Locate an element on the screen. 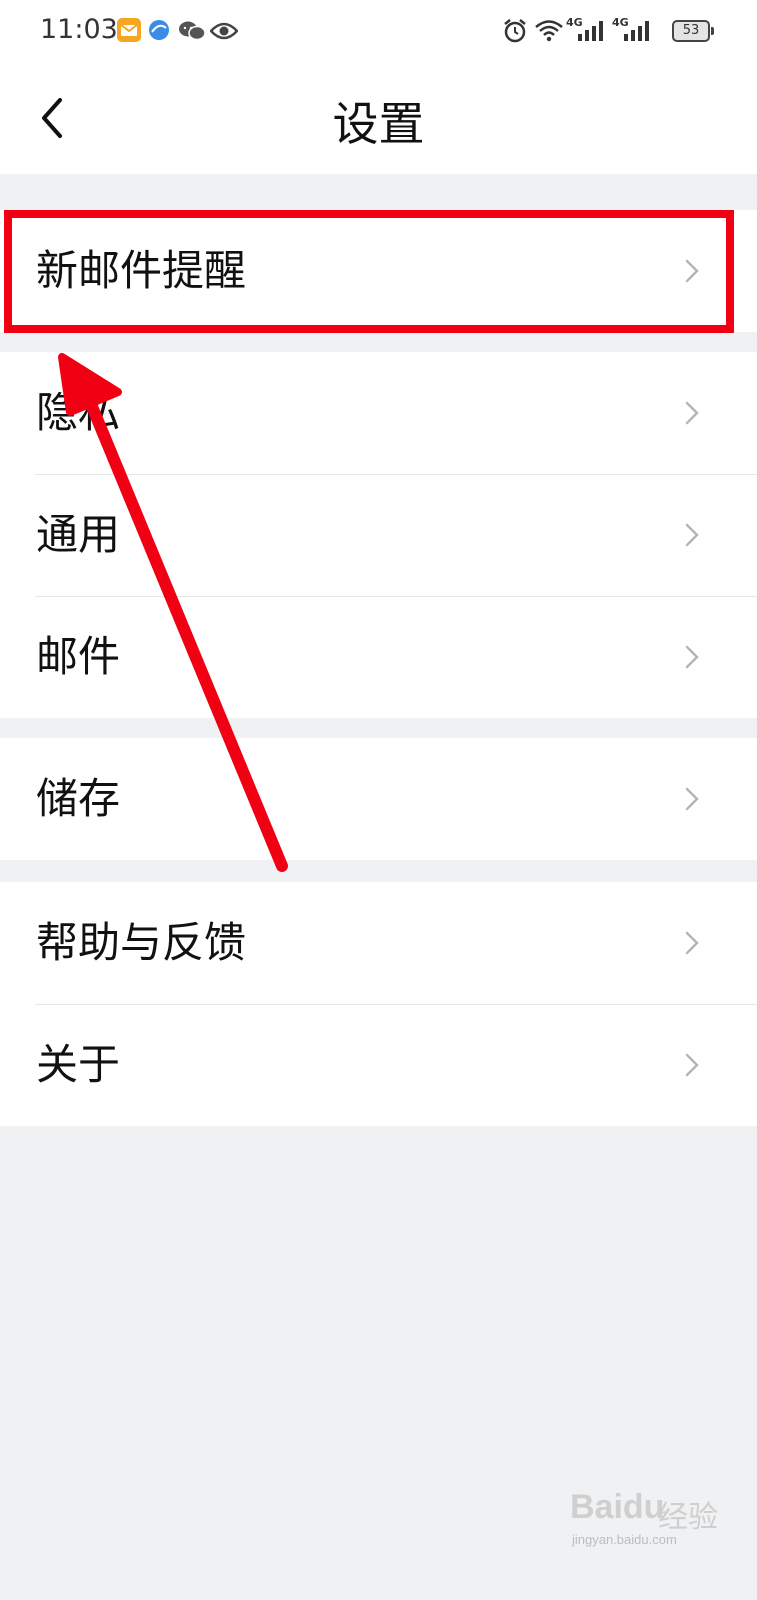  watermark-logo: Baidu is located at coordinates (617, 1507).